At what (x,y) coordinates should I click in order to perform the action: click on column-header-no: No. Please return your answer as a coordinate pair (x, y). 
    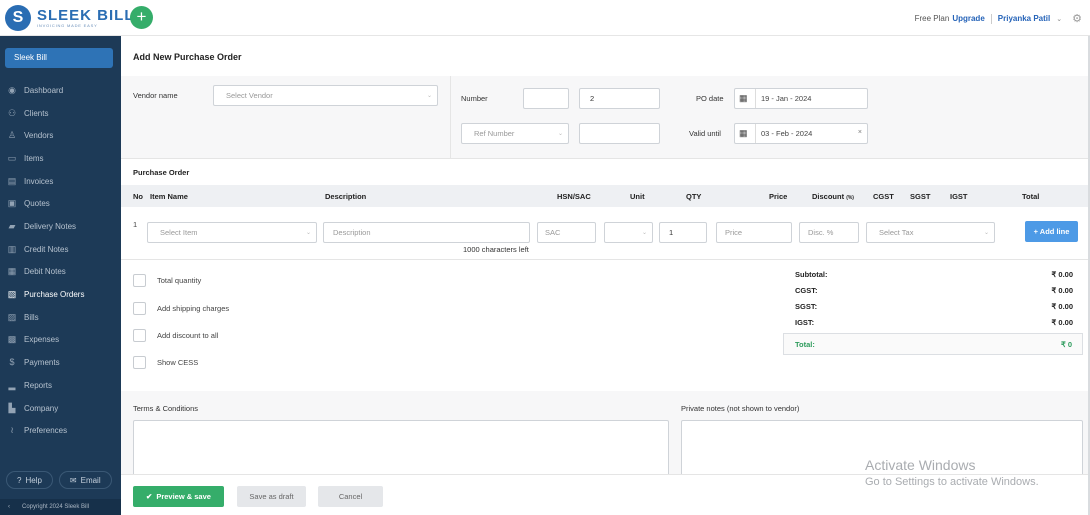
    Looking at the image, I should click on (138, 196).